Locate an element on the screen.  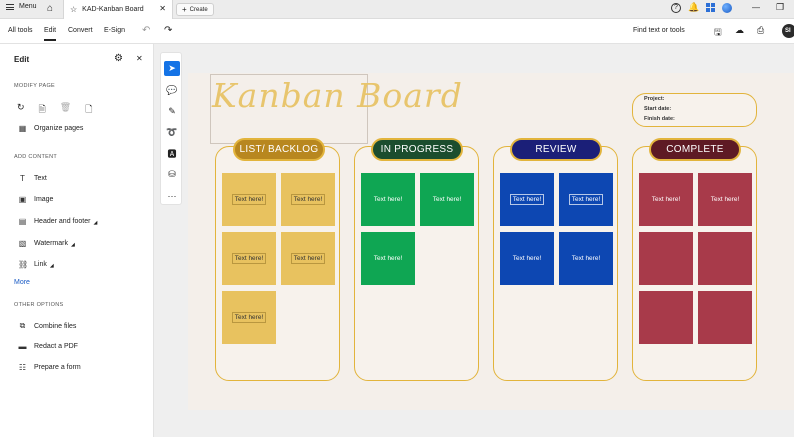
watermark-item: ▧ Watermark ◢ is located at coordinates (46, 243).